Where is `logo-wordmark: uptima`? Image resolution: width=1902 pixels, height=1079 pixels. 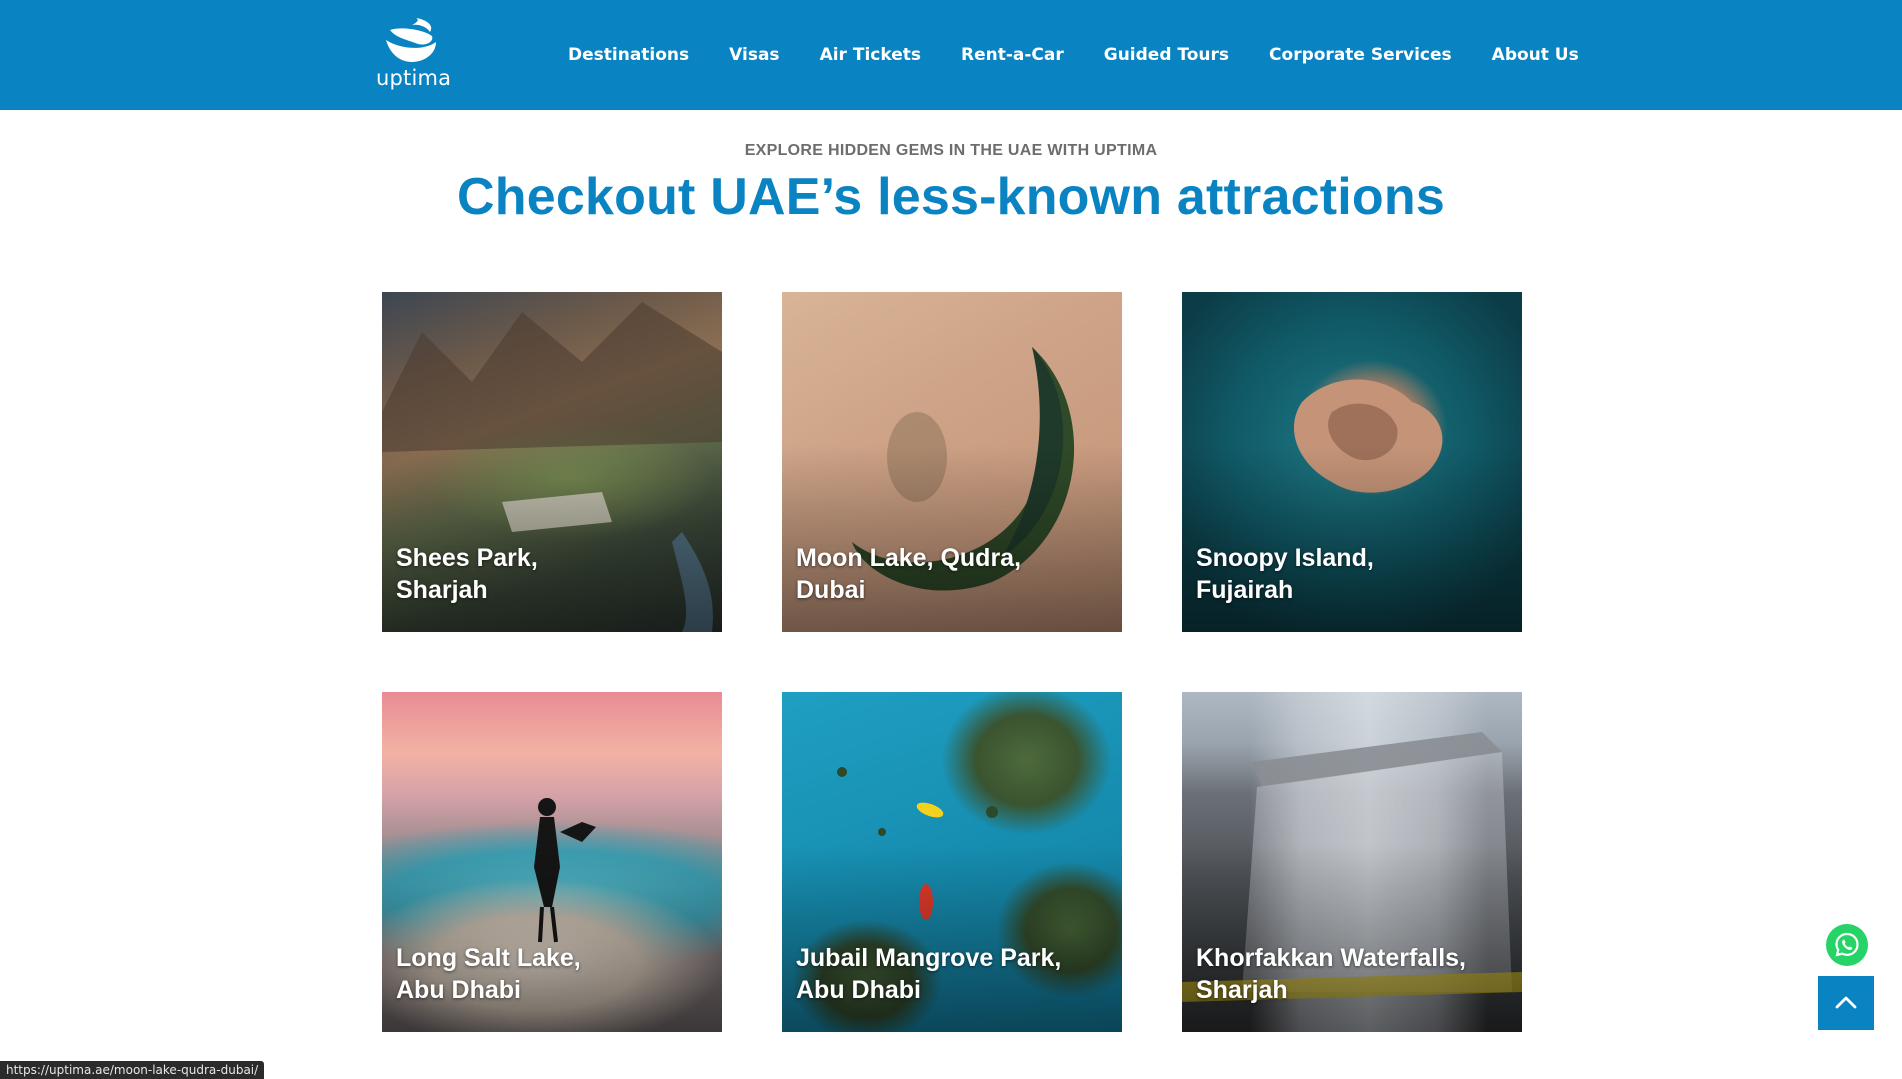
logo-wordmark: uptima is located at coordinates (414, 78).